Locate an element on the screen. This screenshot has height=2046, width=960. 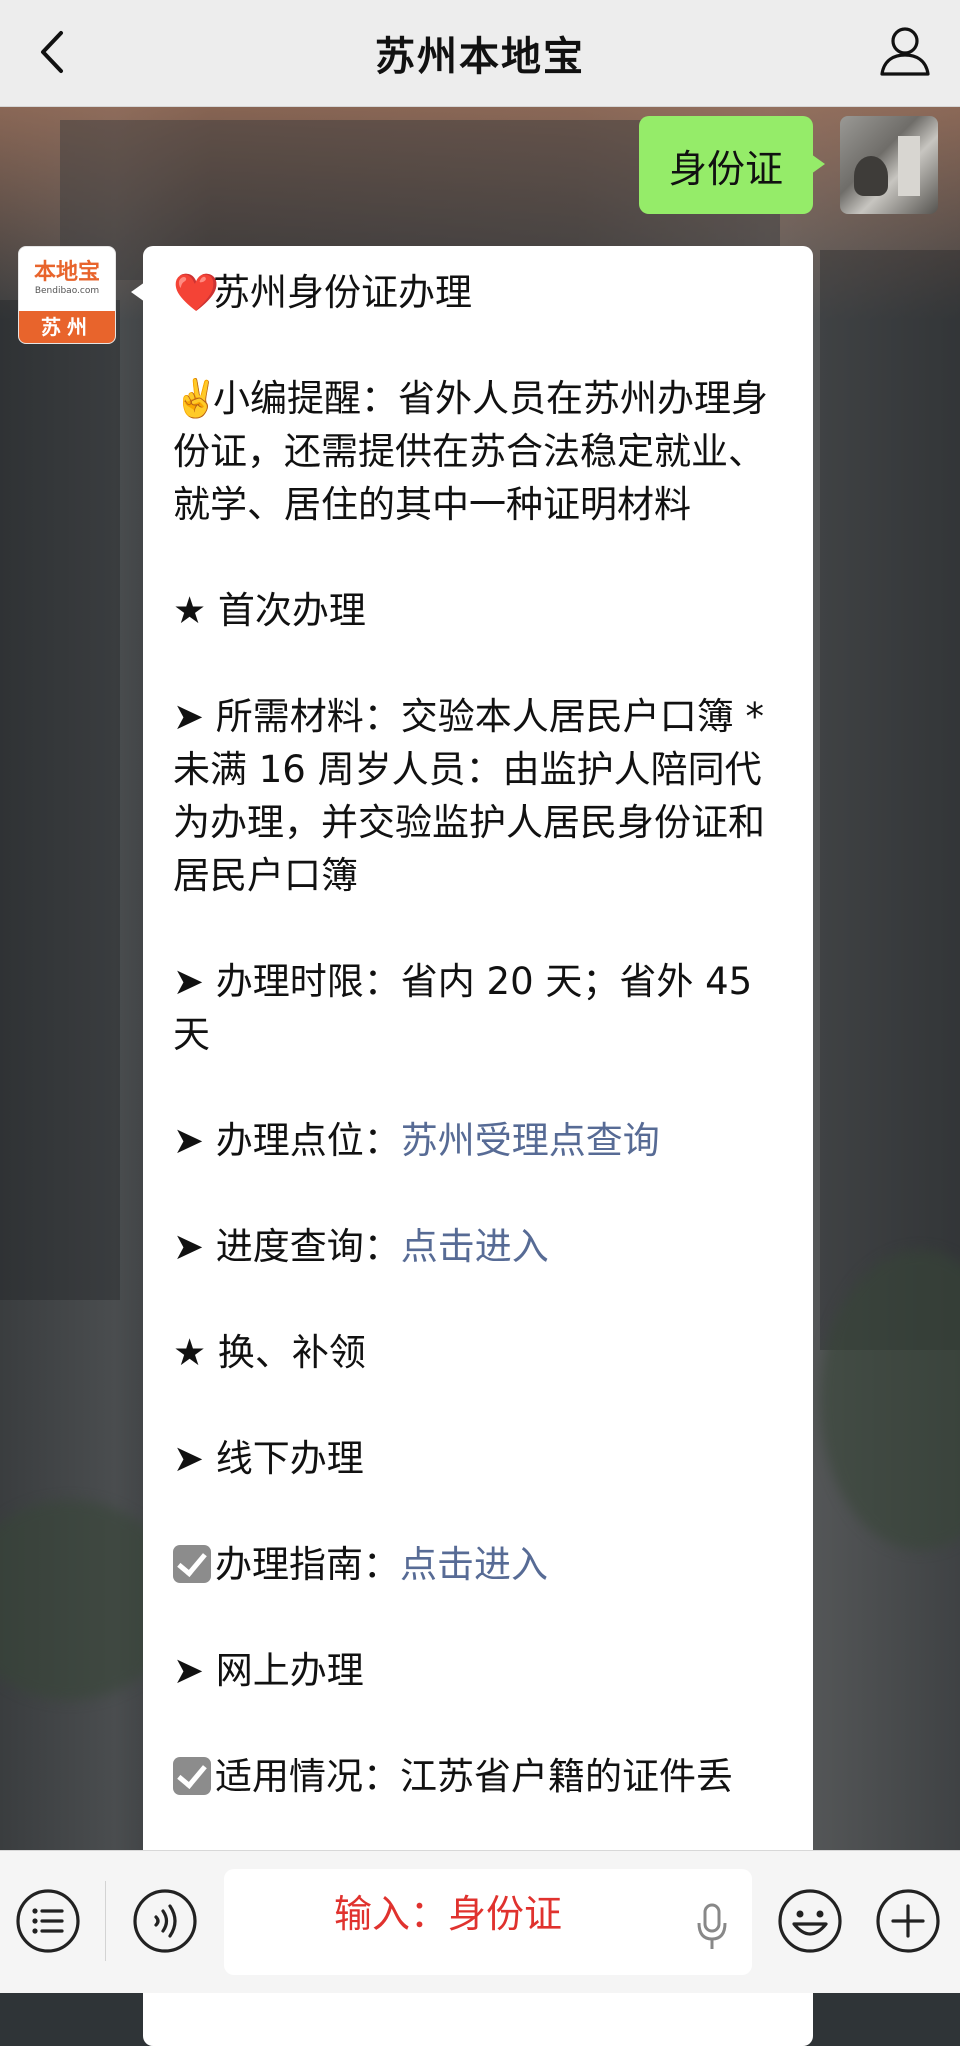
bottom-input-bar: 输入：身份证 is located at coordinates (480, 1921).